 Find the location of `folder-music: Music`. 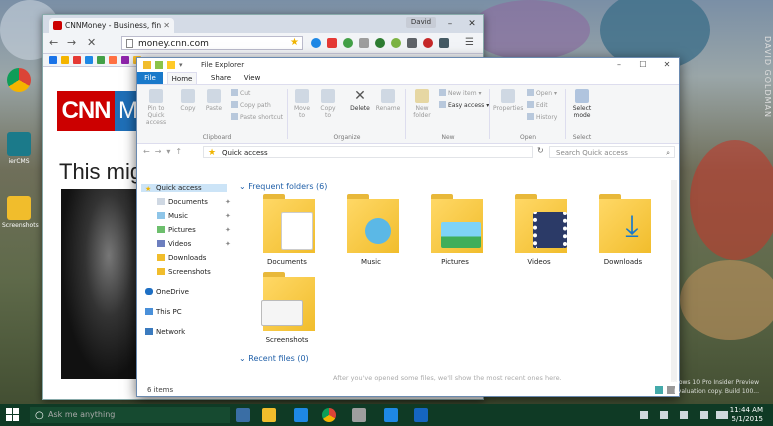

folder-music: Music is located at coordinates (371, 230).